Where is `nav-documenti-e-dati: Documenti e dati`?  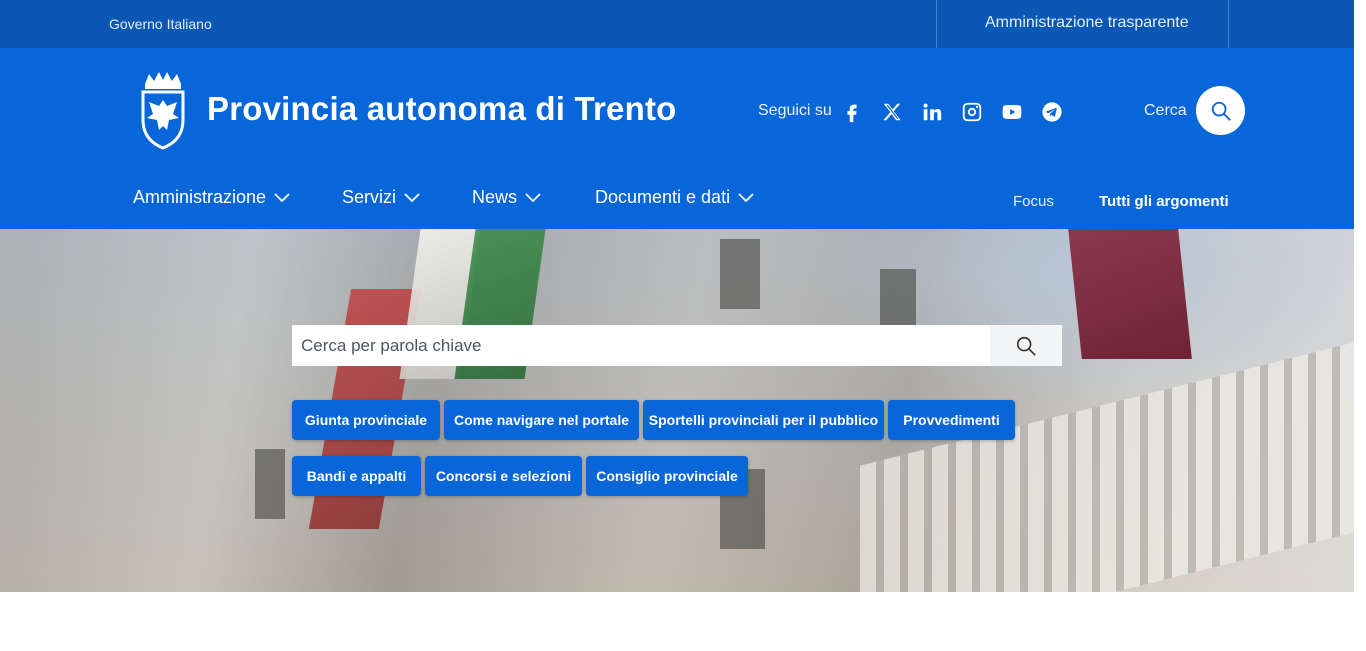
nav-documenti-e-dati: Documenti e dati is located at coordinates (674, 197).